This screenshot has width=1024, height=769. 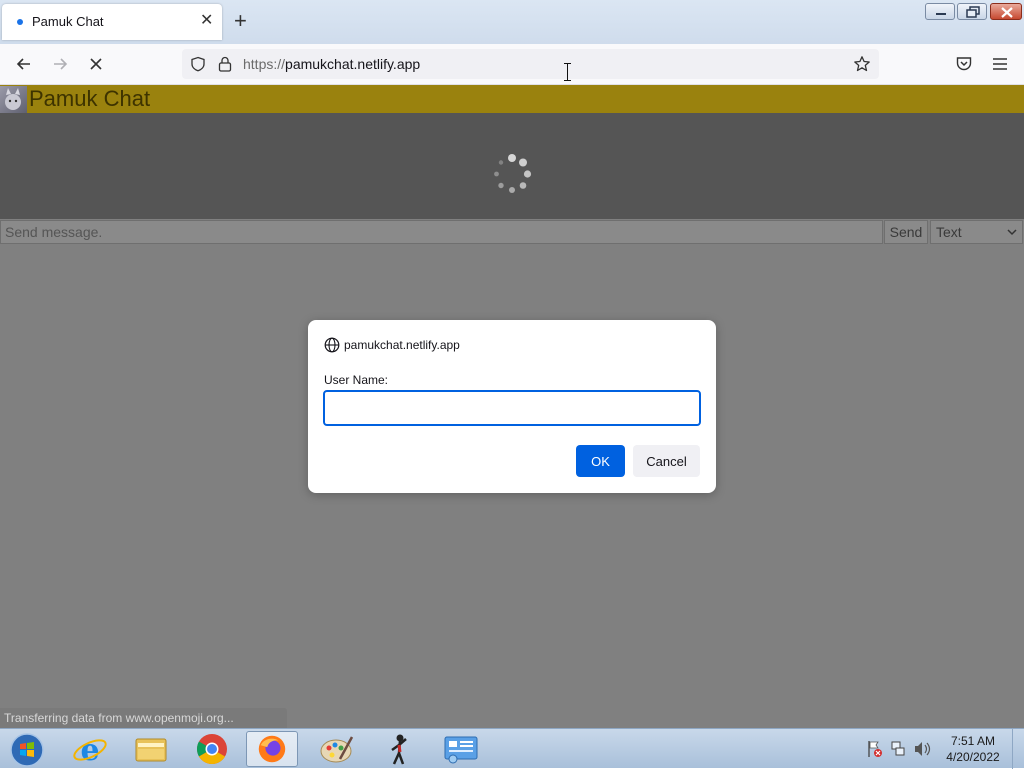 What do you see at coordinates (400, 749) in the screenshot?
I see `stick-figure-app-icon` at bounding box center [400, 749].